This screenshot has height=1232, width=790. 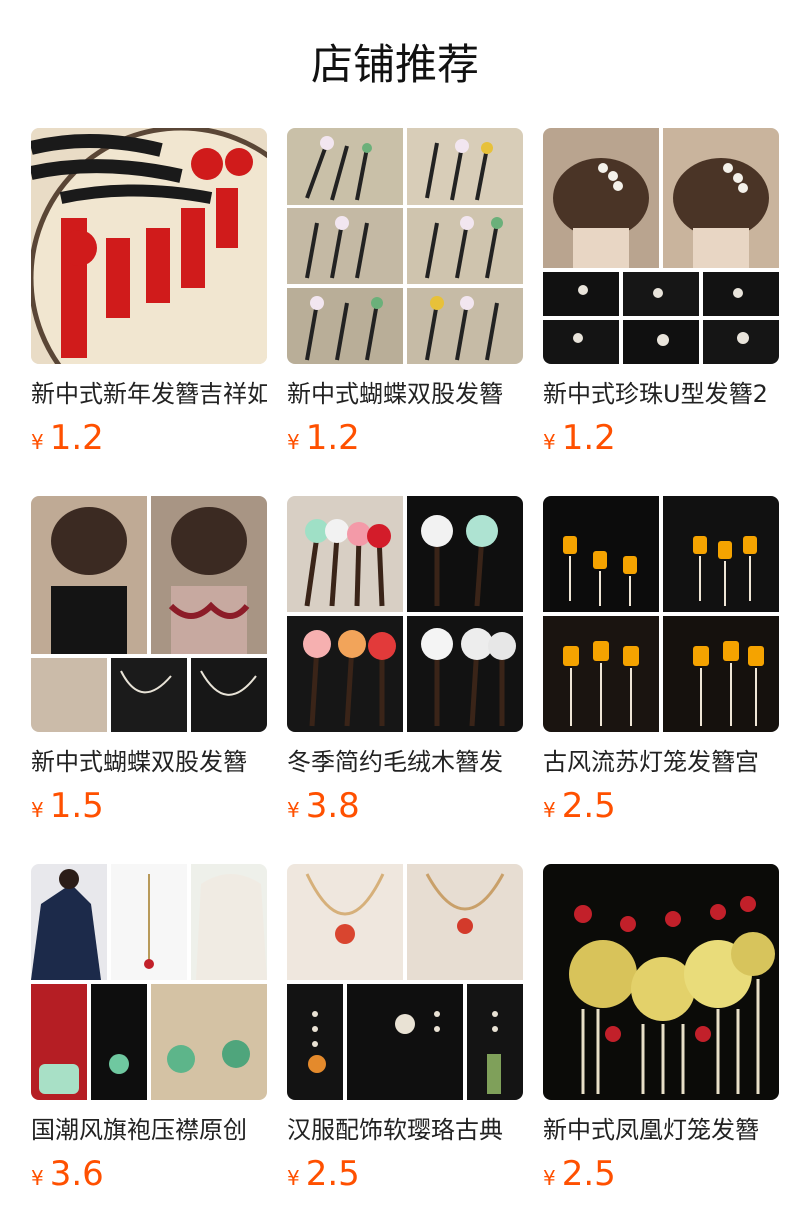 I want to click on price-value: 1.5, so click(x=76, y=806).